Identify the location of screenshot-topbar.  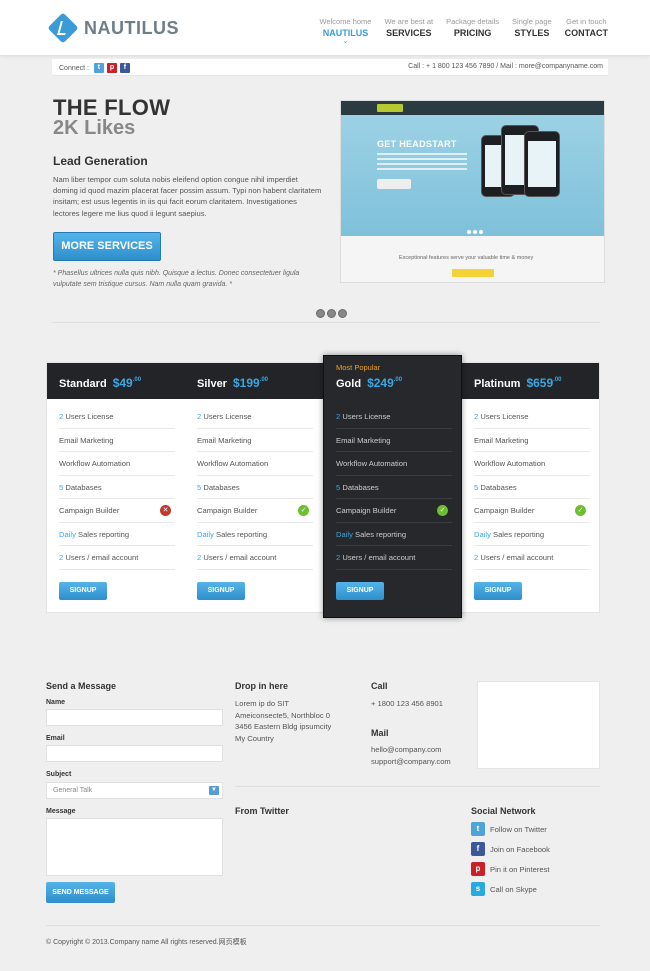
(472, 108).